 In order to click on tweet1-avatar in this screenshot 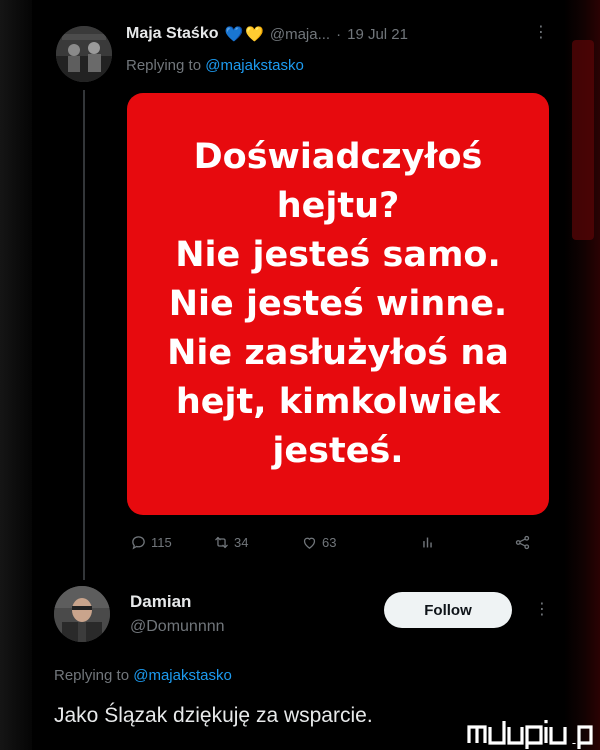, I will do `click(84, 54)`.